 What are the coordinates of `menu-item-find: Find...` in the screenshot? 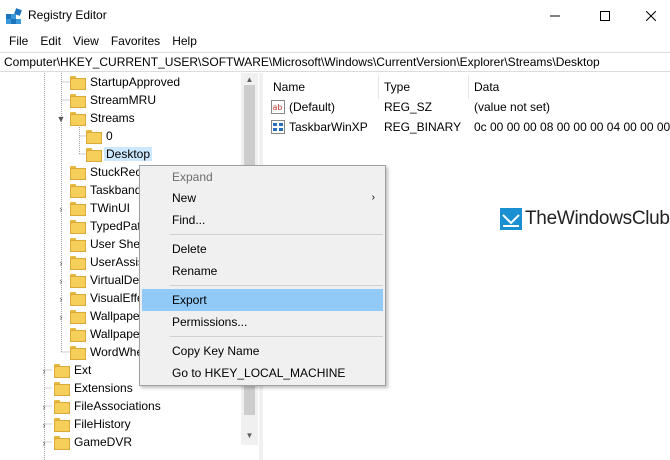 It's located at (262, 220).